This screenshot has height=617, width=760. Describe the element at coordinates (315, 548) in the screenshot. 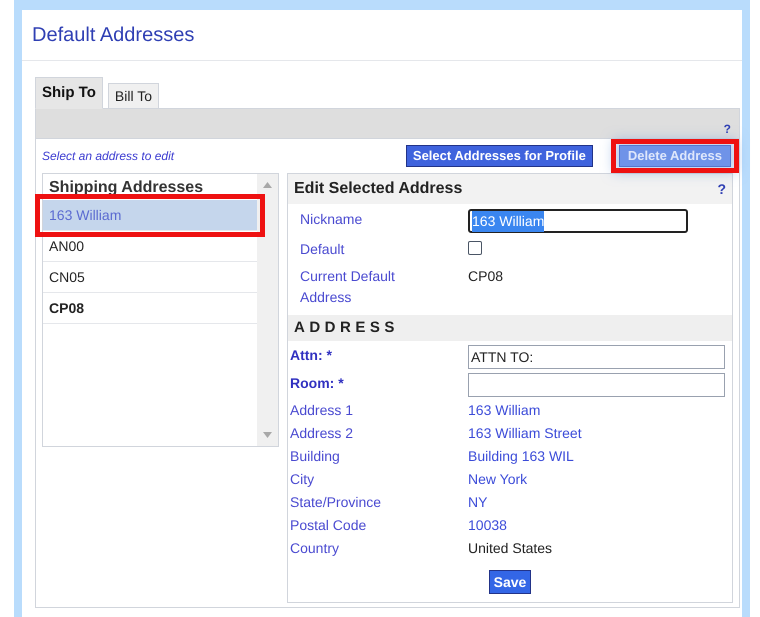

I see `field-label: Country` at that location.